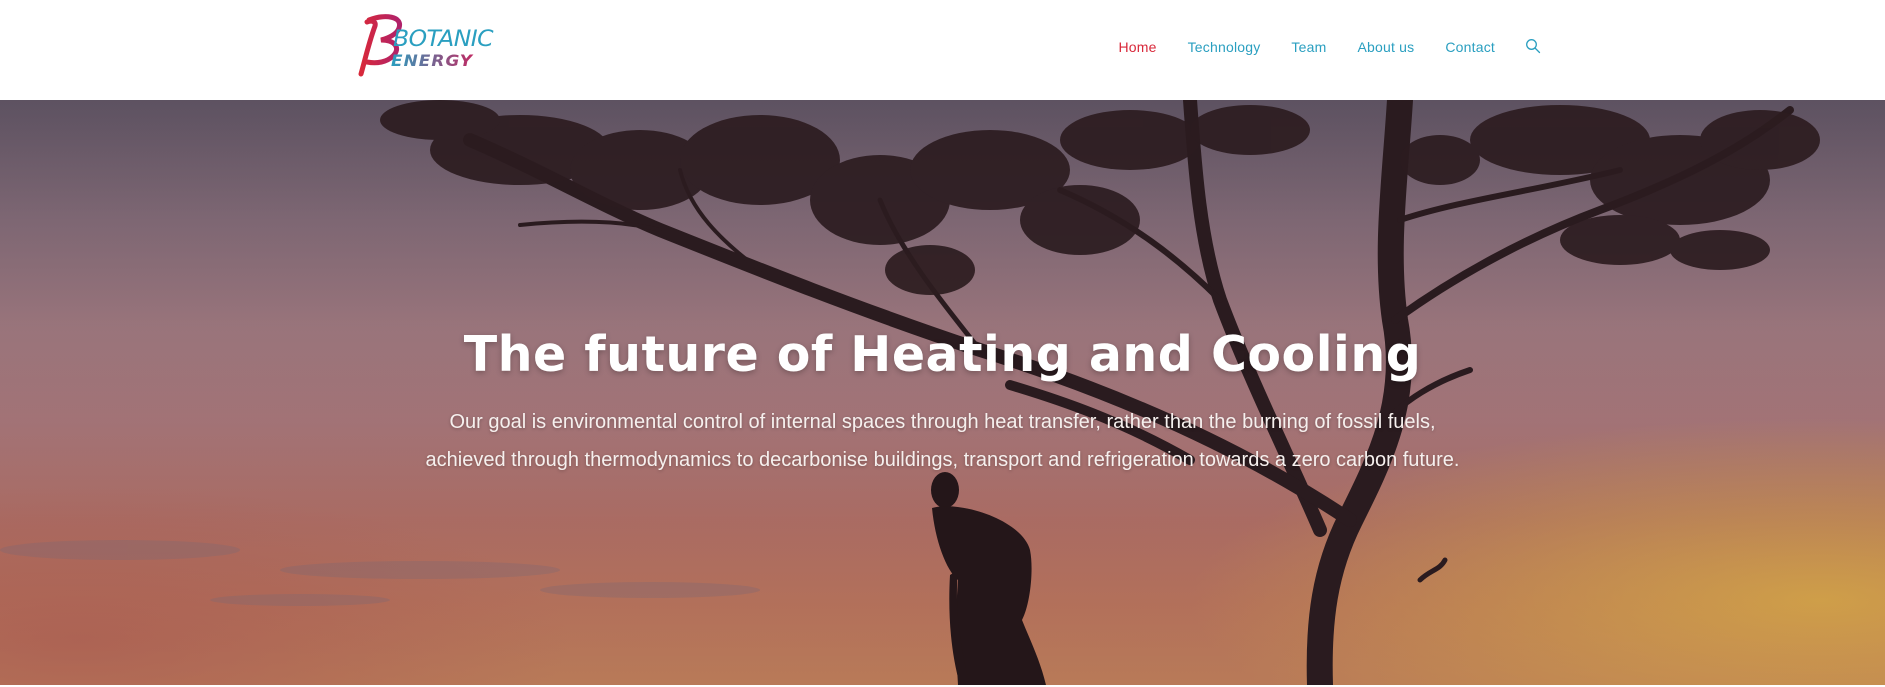  What do you see at coordinates (1385, 47) in the screenshot?
I see `nav-about-us: About us` at bounding box center [1385, 47].